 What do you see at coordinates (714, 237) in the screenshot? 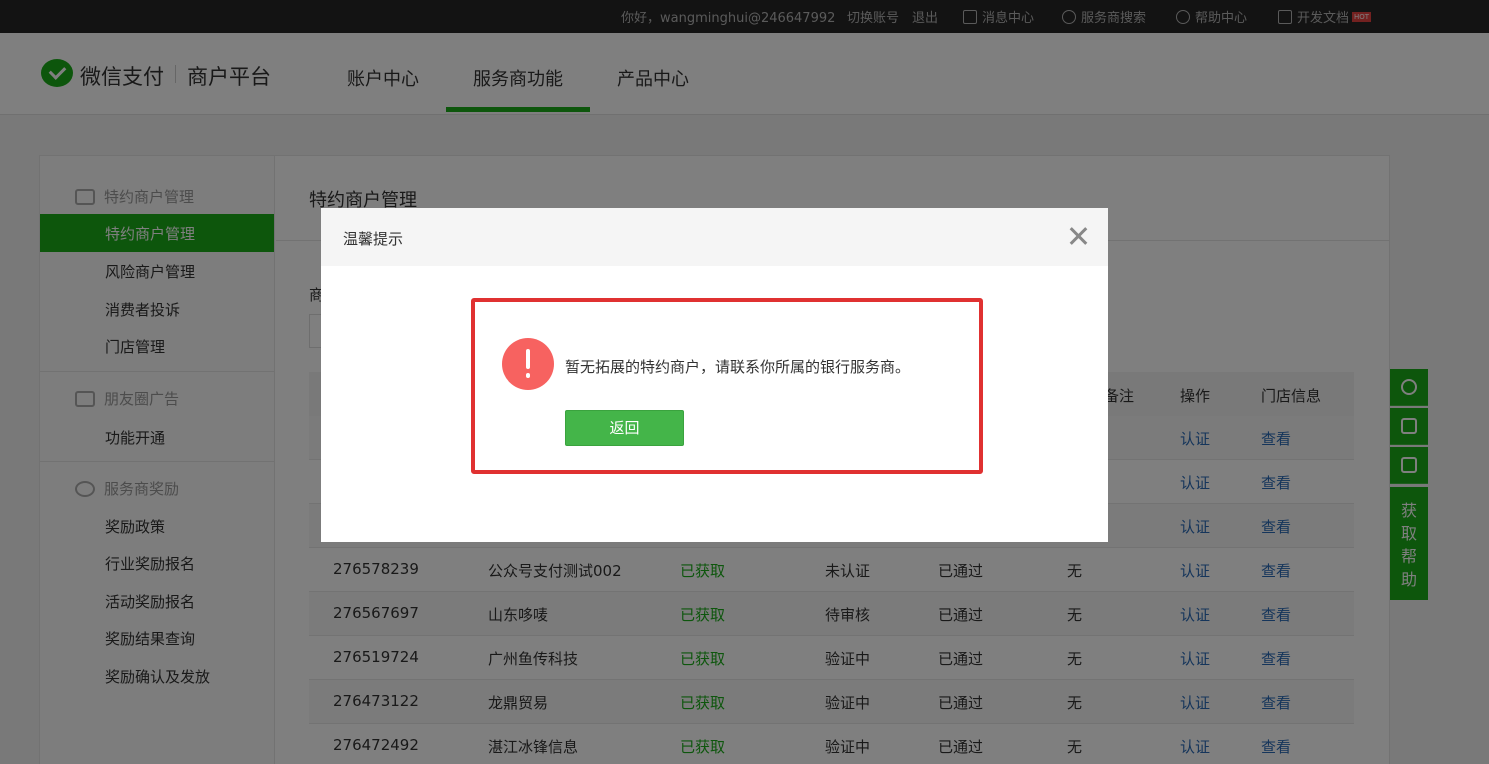
I see `dialog-header: 温馨提示` at bounding box center [714, 237].